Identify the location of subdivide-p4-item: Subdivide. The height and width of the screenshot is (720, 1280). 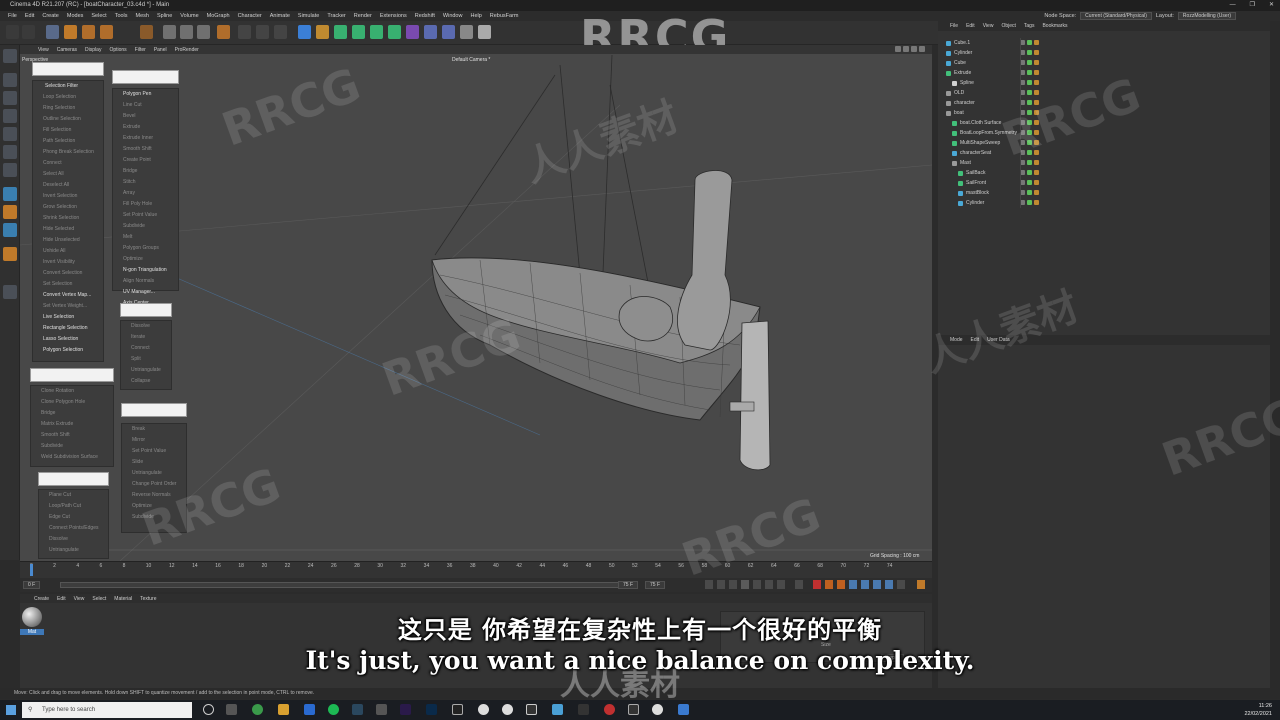
(72, 446).